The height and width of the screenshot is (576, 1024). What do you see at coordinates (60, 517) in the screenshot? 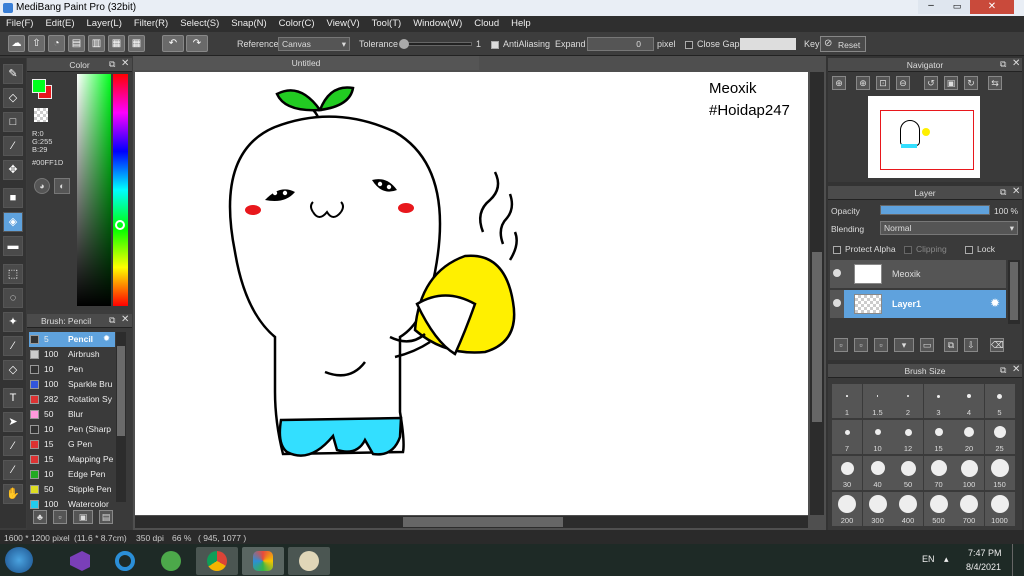
I see `new-brush-icon: ▫` at bounding box center [60, 517].